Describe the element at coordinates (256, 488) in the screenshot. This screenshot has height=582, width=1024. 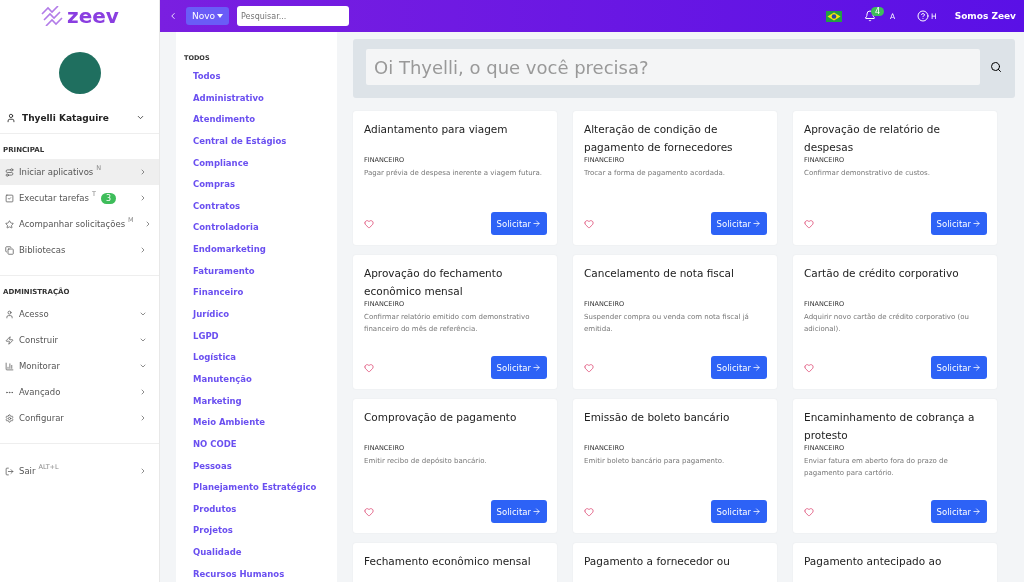
I see `category-link: Planejamento Estratégico` at that location.